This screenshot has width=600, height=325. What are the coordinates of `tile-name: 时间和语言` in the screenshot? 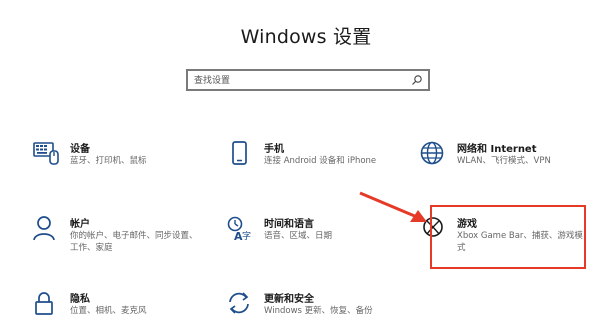 It's located at (289, 224).